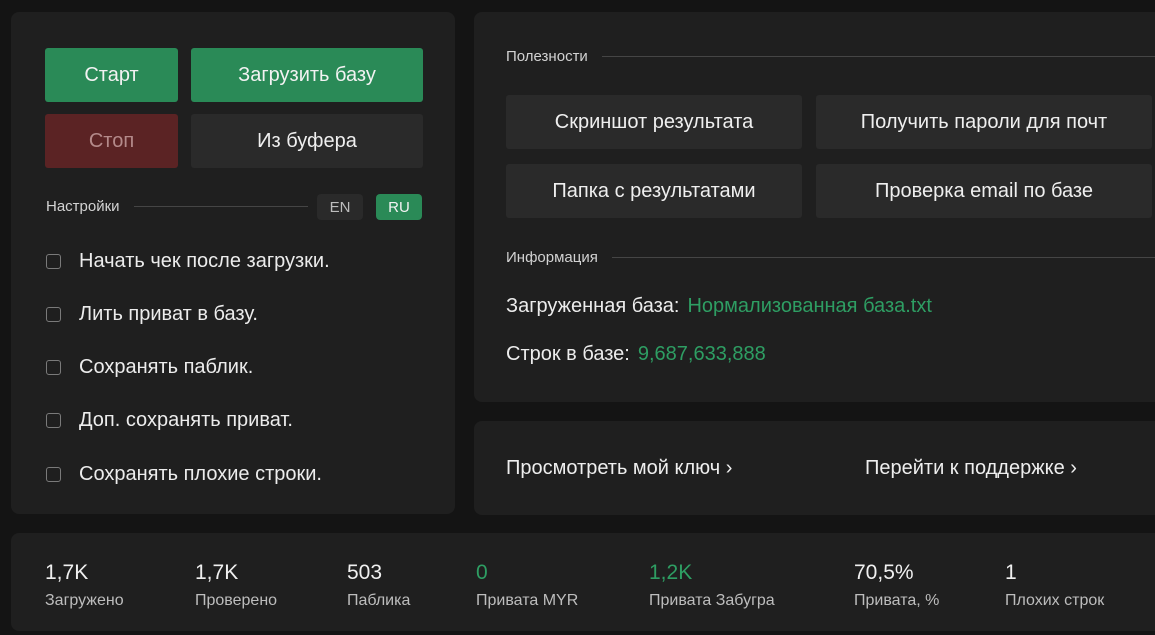 This screenshot has height=635, width=1155. Describe the element at coordinates (111, 141) in the screenshot. I see `stop-button: Стоп` at that location.